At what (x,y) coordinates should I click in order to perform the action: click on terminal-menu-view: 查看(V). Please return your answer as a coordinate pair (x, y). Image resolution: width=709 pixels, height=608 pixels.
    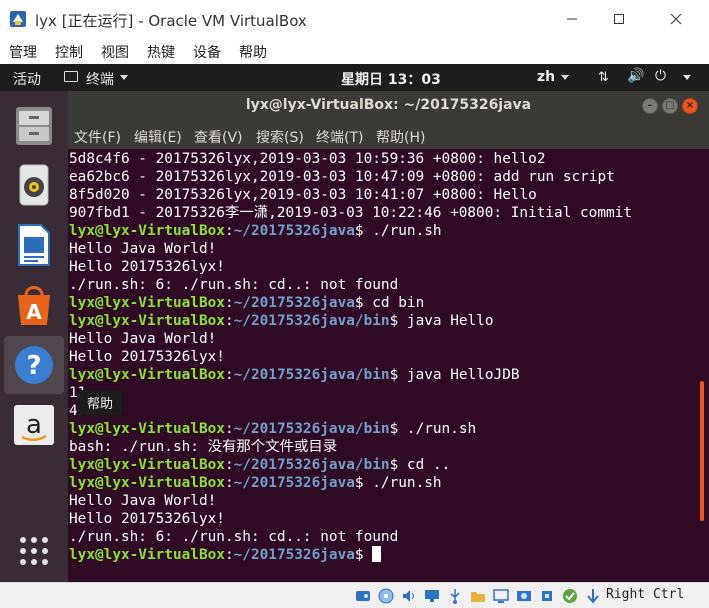
    Looking at the image, I should click on (218, 137).